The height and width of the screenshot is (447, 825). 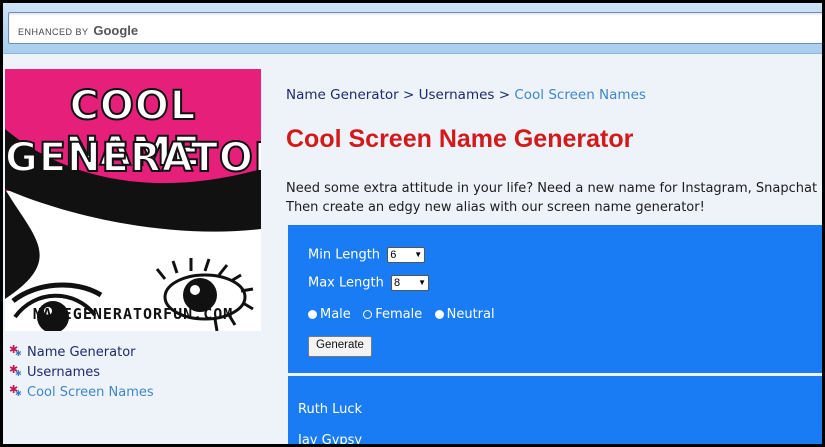 What do you see at coordinates (64, 372) in the screenshot?
I see `sidebar-item-label: Usernames` at bounding box center [64, 372].